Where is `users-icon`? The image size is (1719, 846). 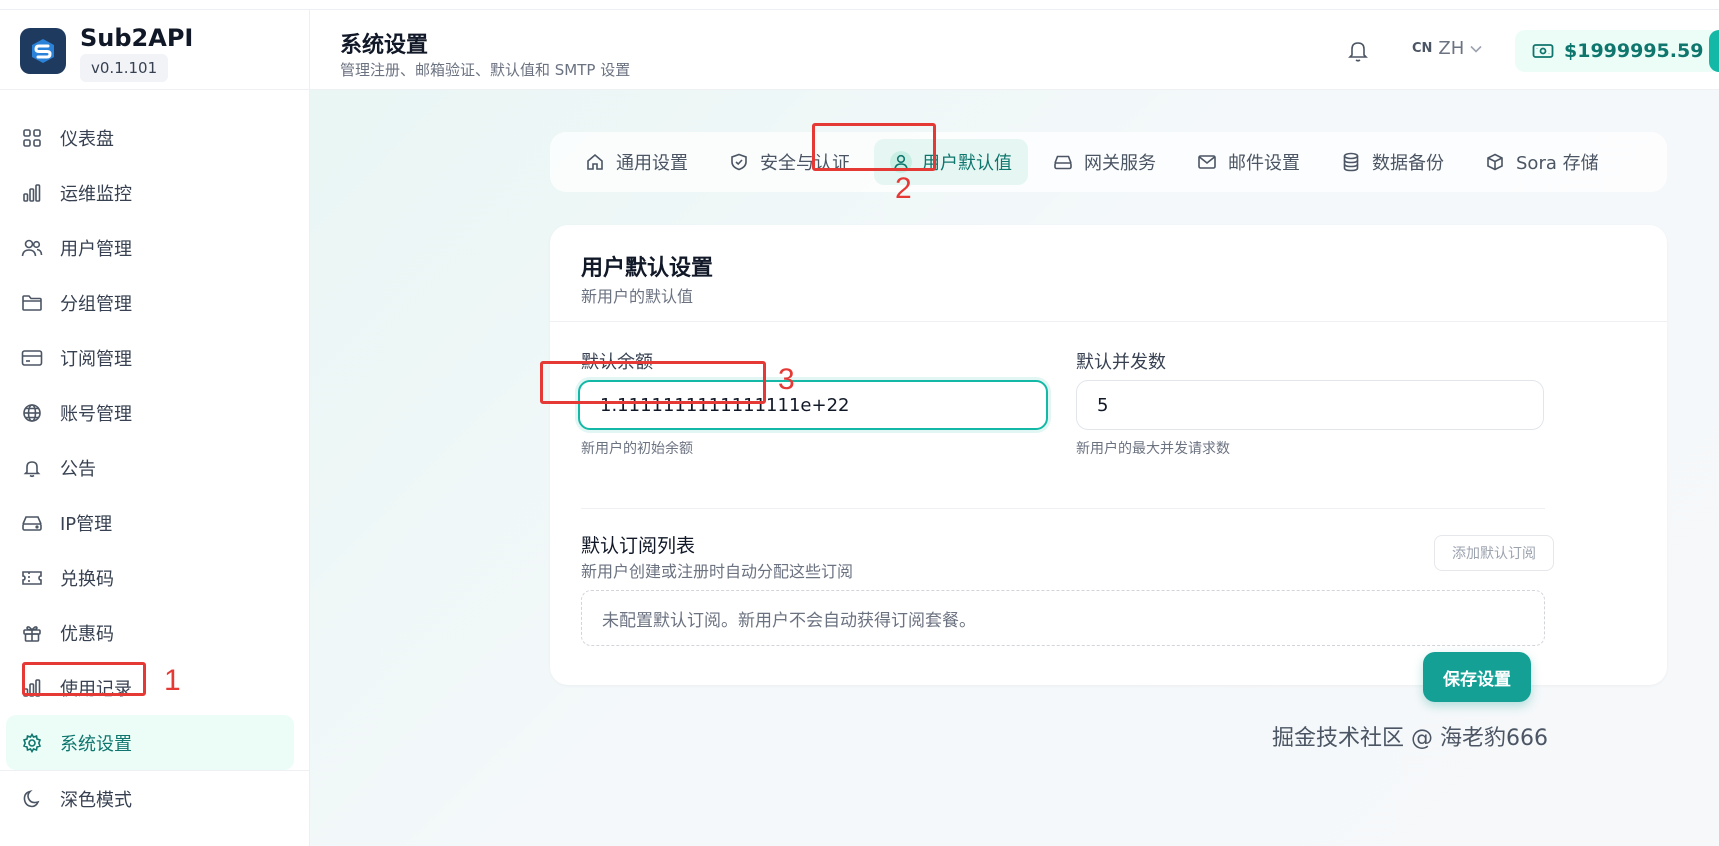 users-icon is located at coordinates (32, 248).